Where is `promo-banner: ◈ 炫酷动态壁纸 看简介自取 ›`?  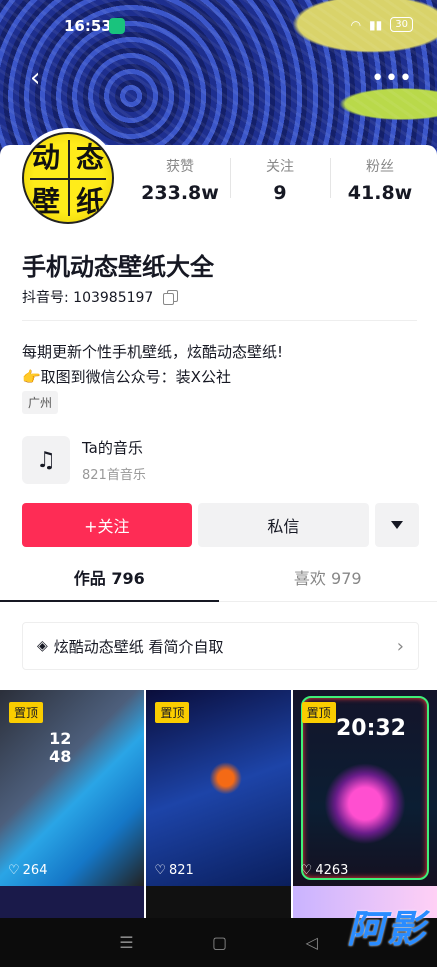
promo-banner: ◈ 炫酷动态壁纸 看简介自取 › is located at coordinates (220, 646).